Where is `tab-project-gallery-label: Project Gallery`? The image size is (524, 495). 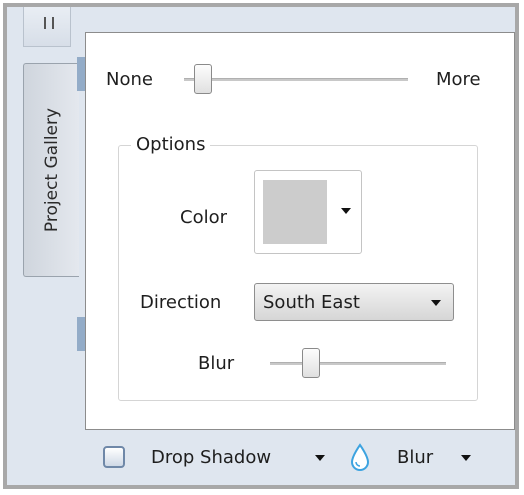 tab-project-gallery-label: Project Gallery is located at coordinates (51, 170).